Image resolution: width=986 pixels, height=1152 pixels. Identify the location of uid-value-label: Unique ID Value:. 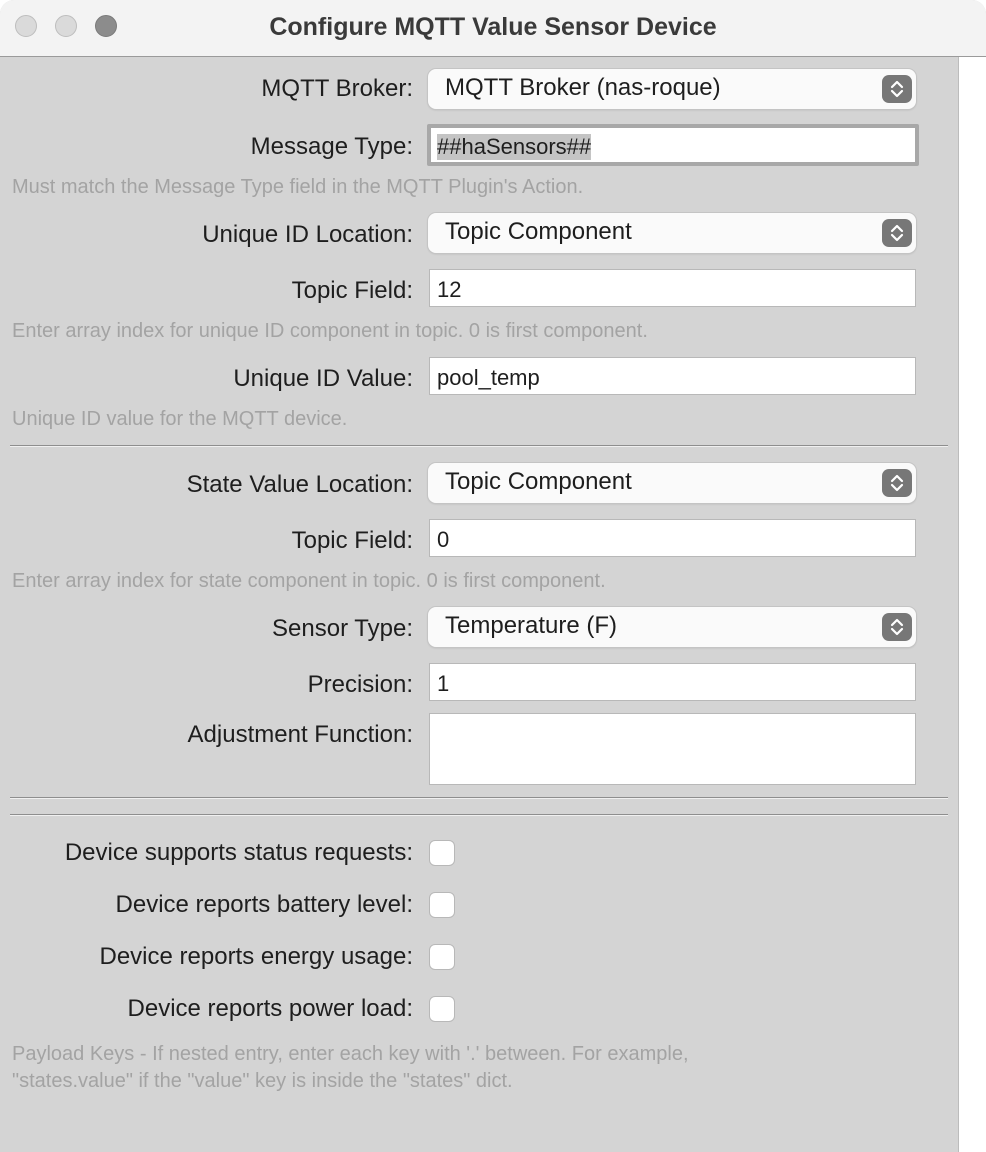
(323, 378).